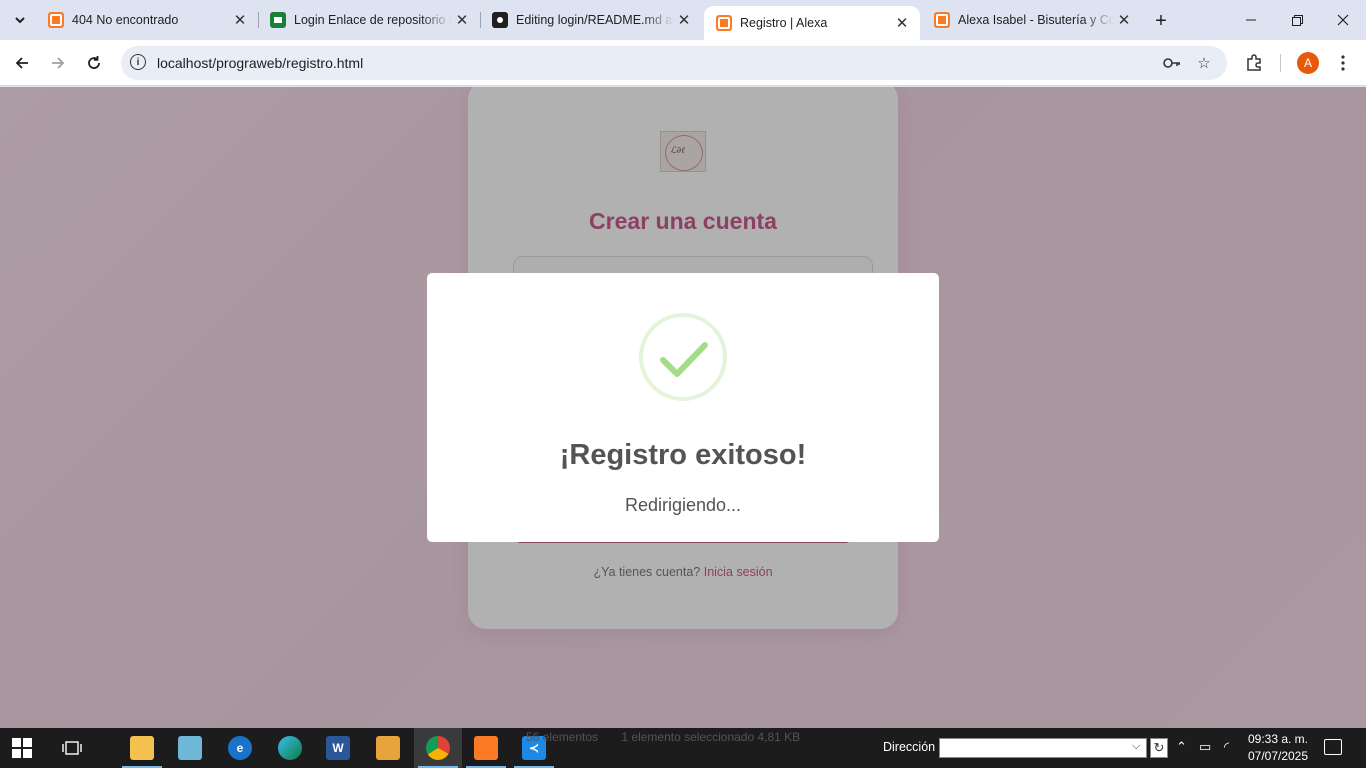  Describe the element at coordinates (1278, 739) in the screenshot. I see `clock-time: 09:33 a. m.` at that location.